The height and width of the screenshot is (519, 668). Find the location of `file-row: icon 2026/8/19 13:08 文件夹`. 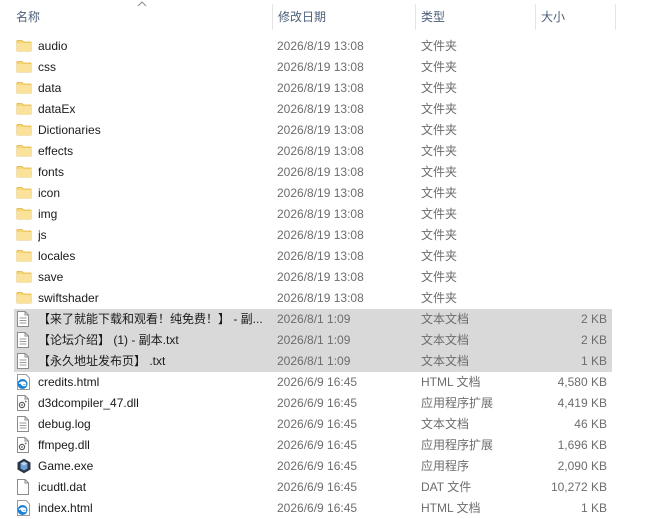

file-row: icon 2026/8/19 13:08 文件夹 is located at coordinates (313, 193).